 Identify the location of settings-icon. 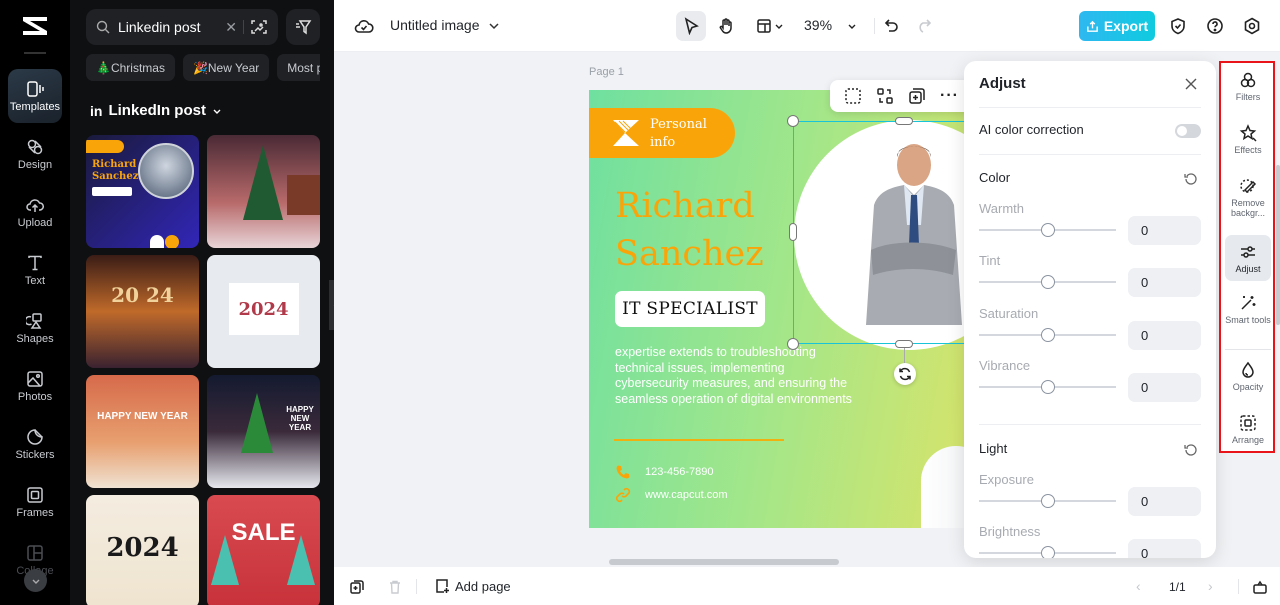
(1252, 26).